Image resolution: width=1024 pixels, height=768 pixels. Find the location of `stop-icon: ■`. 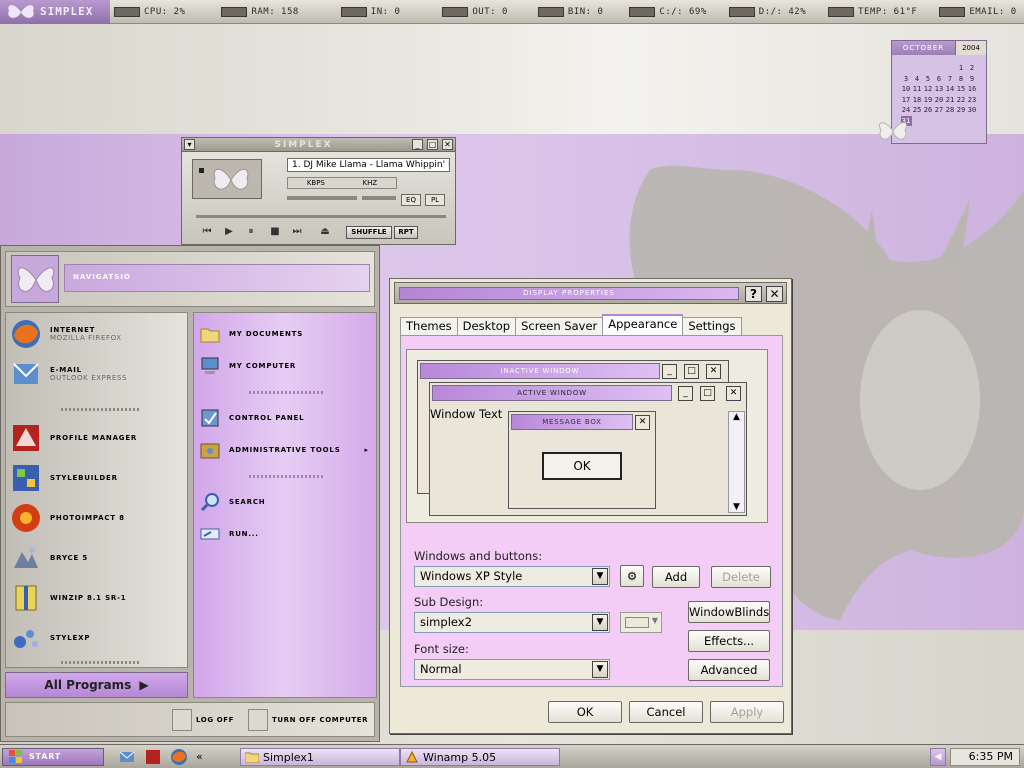

stop-icon: ■ is located at coordinates (275, 232).